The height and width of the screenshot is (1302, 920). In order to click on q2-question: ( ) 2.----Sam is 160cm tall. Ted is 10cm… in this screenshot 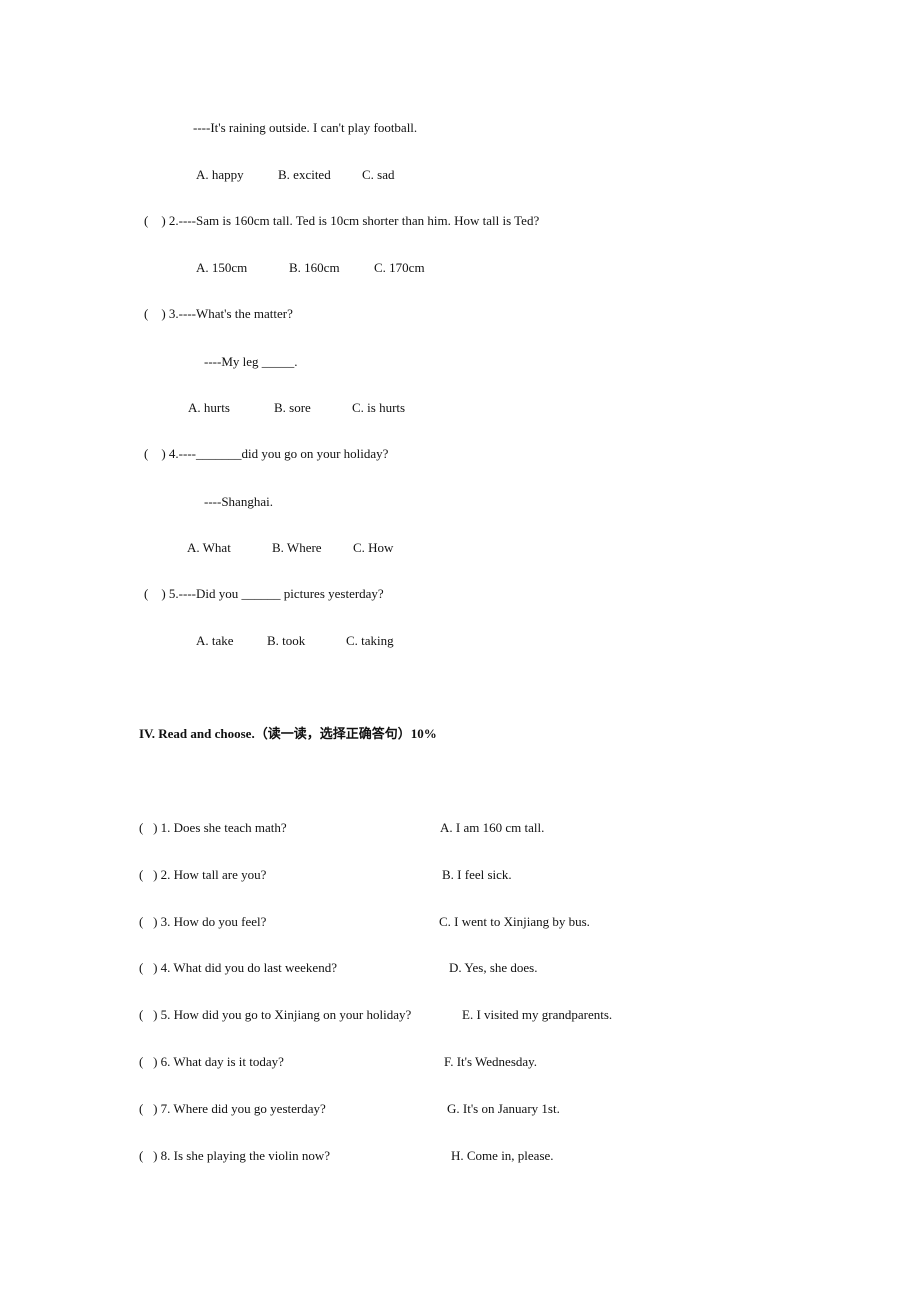, I will do `click(342, 220)`.